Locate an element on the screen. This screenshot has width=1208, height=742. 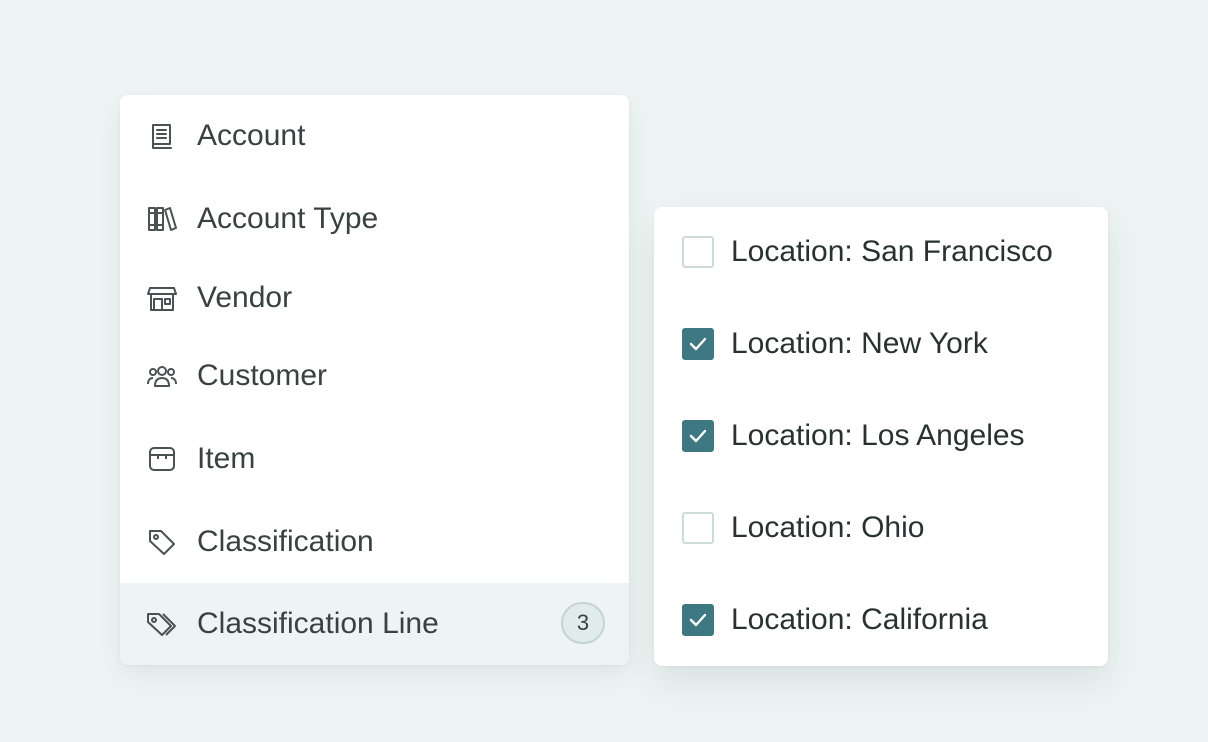
menu-item-classification-line: Classification Line 3 is located at coordinates (374, 624).